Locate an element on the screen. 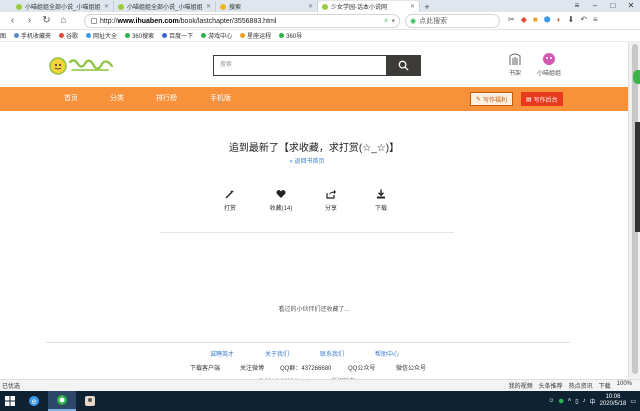 The height and width of the screenshot is (411, 640). site-header: 搜索 书架 小喵姐姐 is located at coordinates (314, 64).